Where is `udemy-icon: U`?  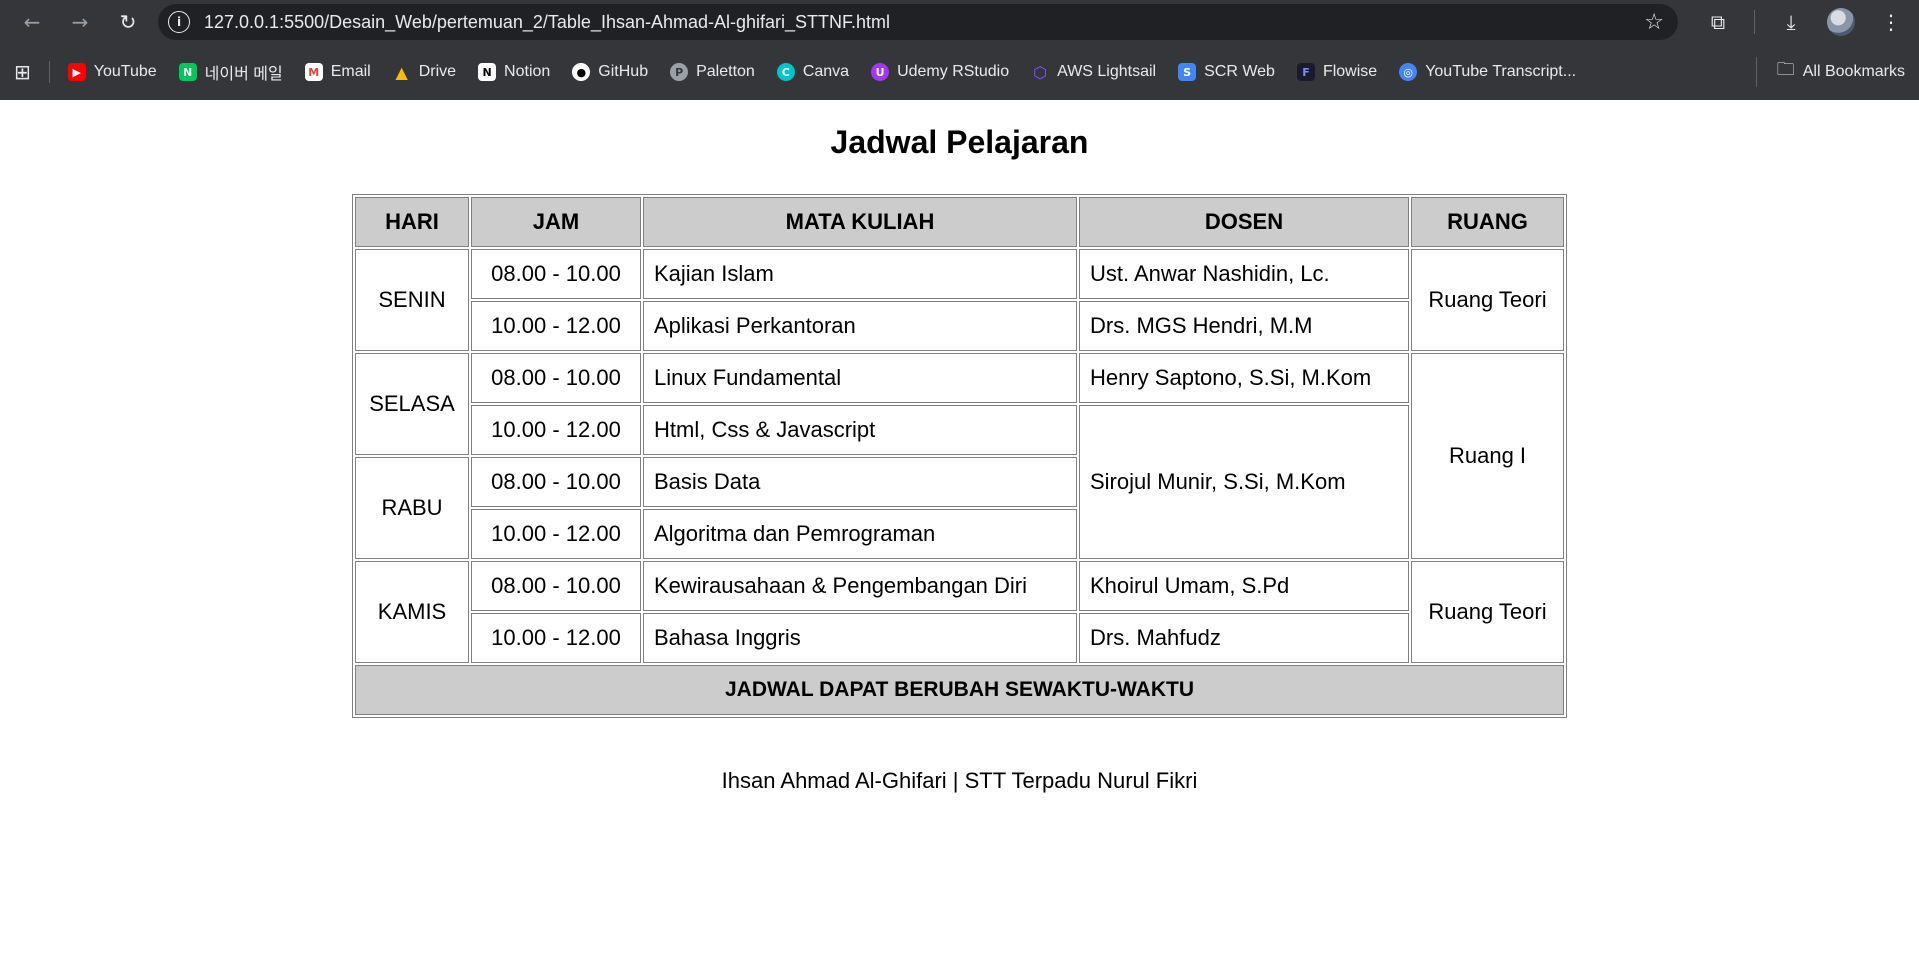 udemy-icon: U is located at coordinates (880, 72).